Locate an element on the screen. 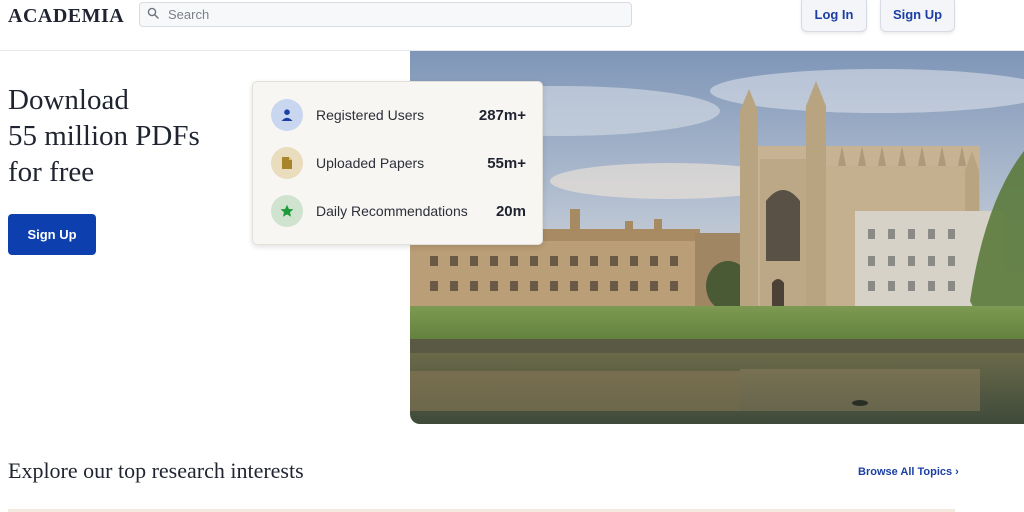 Image resolution: width=1024 pixels, height=512 pixels. signup-button-header: Sign Up is located at coordinates (917, 16).